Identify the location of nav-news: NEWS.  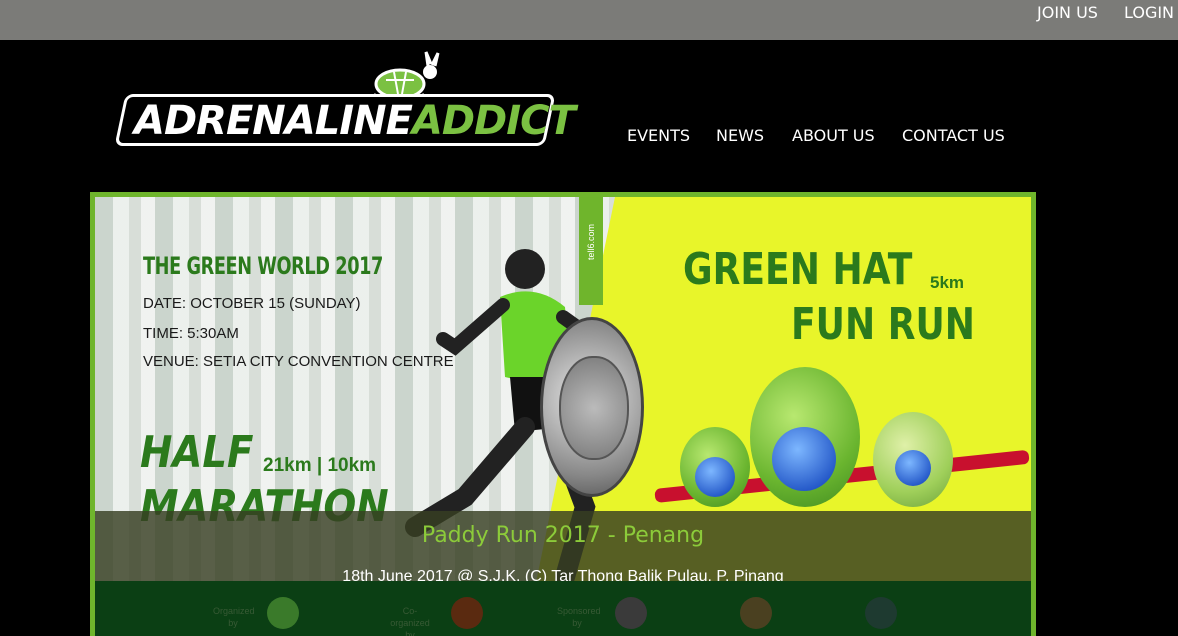
(740, 135).